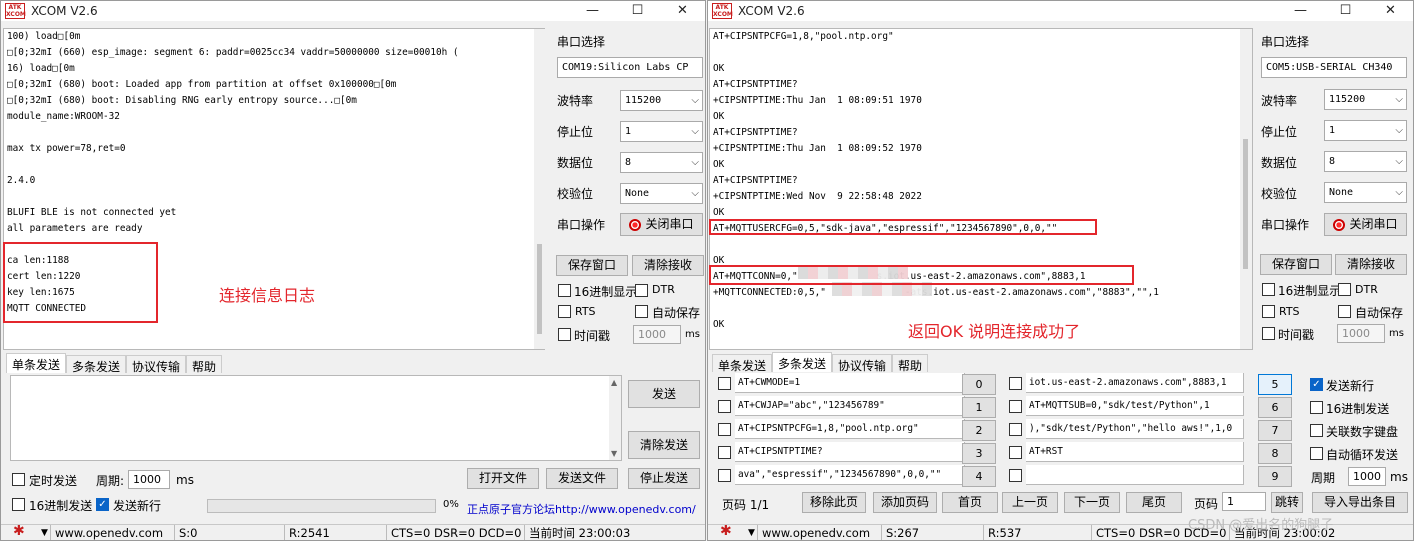 Image resolution: width=1414 pixels, height=541 pixels. What do you see at coordinates (979, 453) in the screenshot?
I see `multi-send-number-button: 3` at bounding box center [979, 453].